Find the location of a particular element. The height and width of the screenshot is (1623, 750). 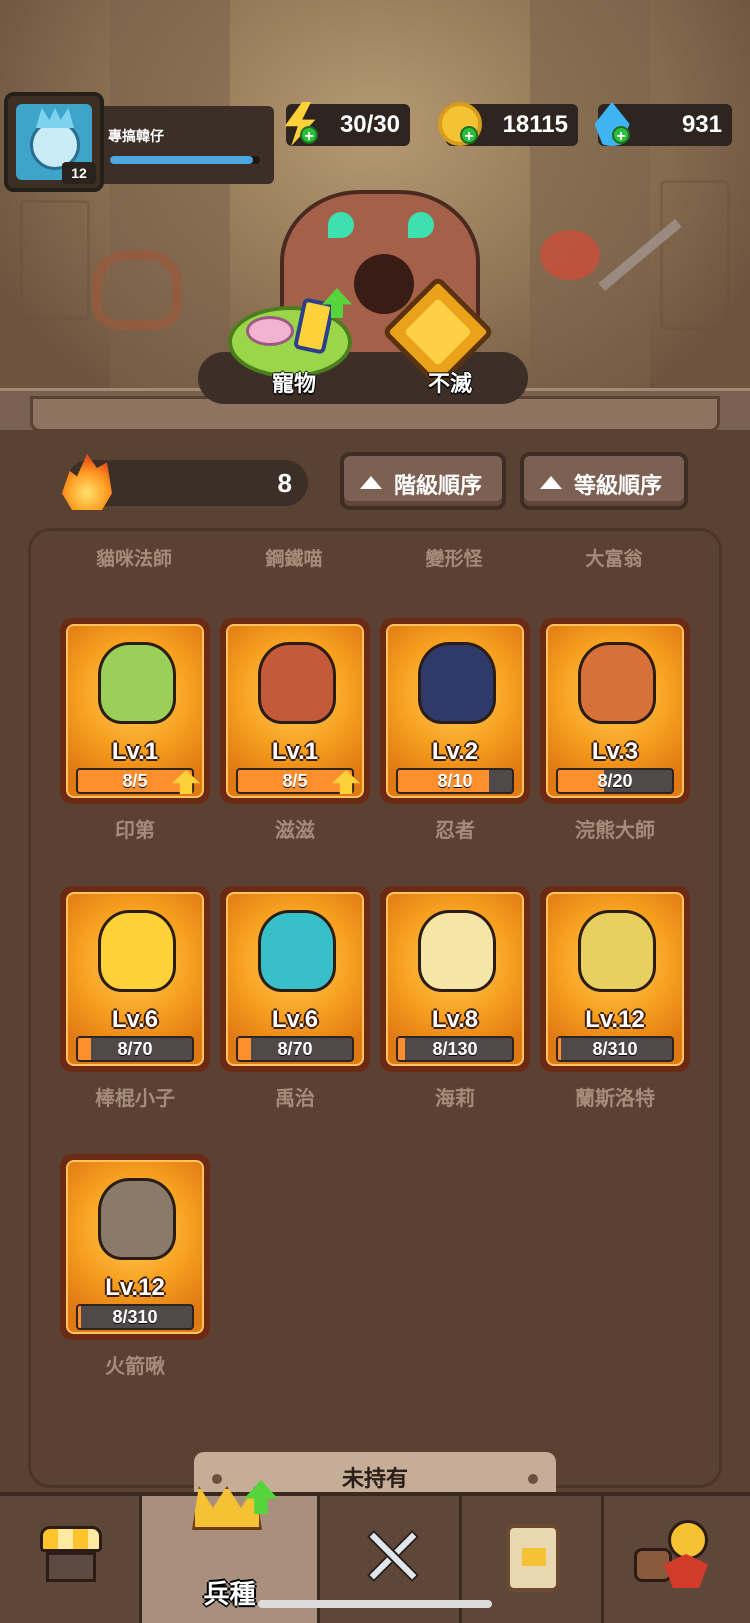

card-icon is located at coordinates (533, 1558).